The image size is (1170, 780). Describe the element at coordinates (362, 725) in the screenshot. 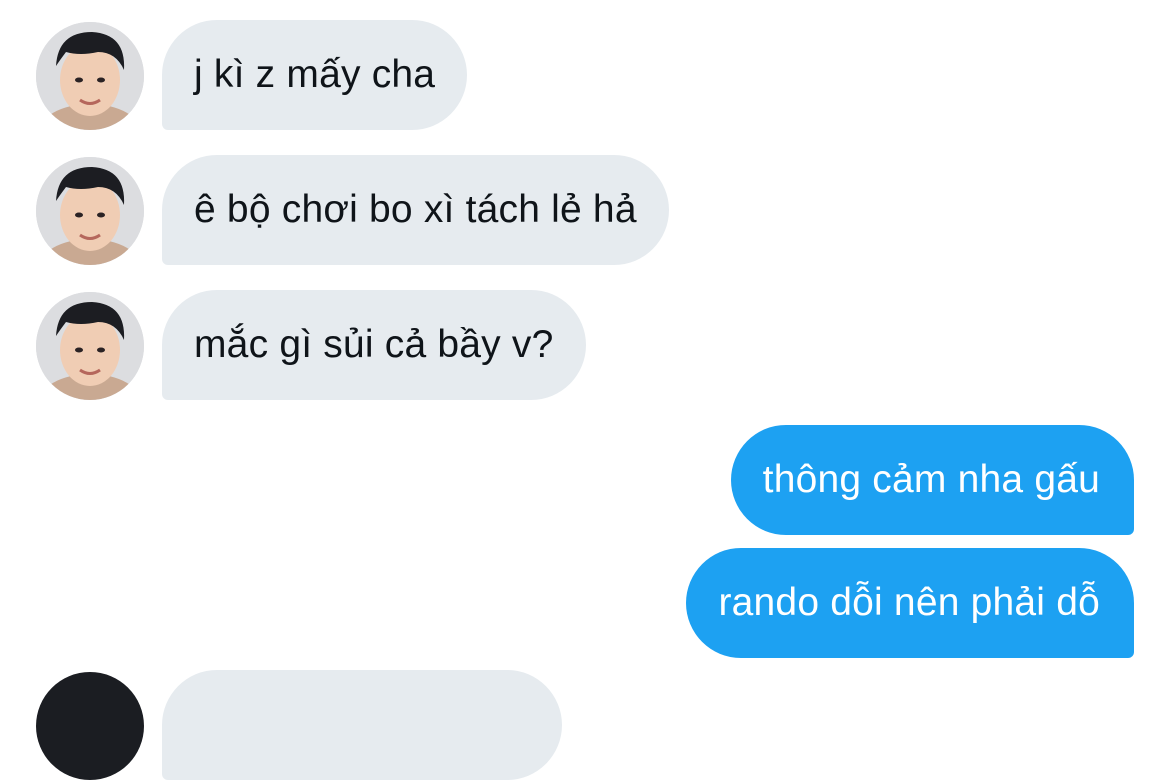

I see `incoming-message-bubble-partial` at that location.